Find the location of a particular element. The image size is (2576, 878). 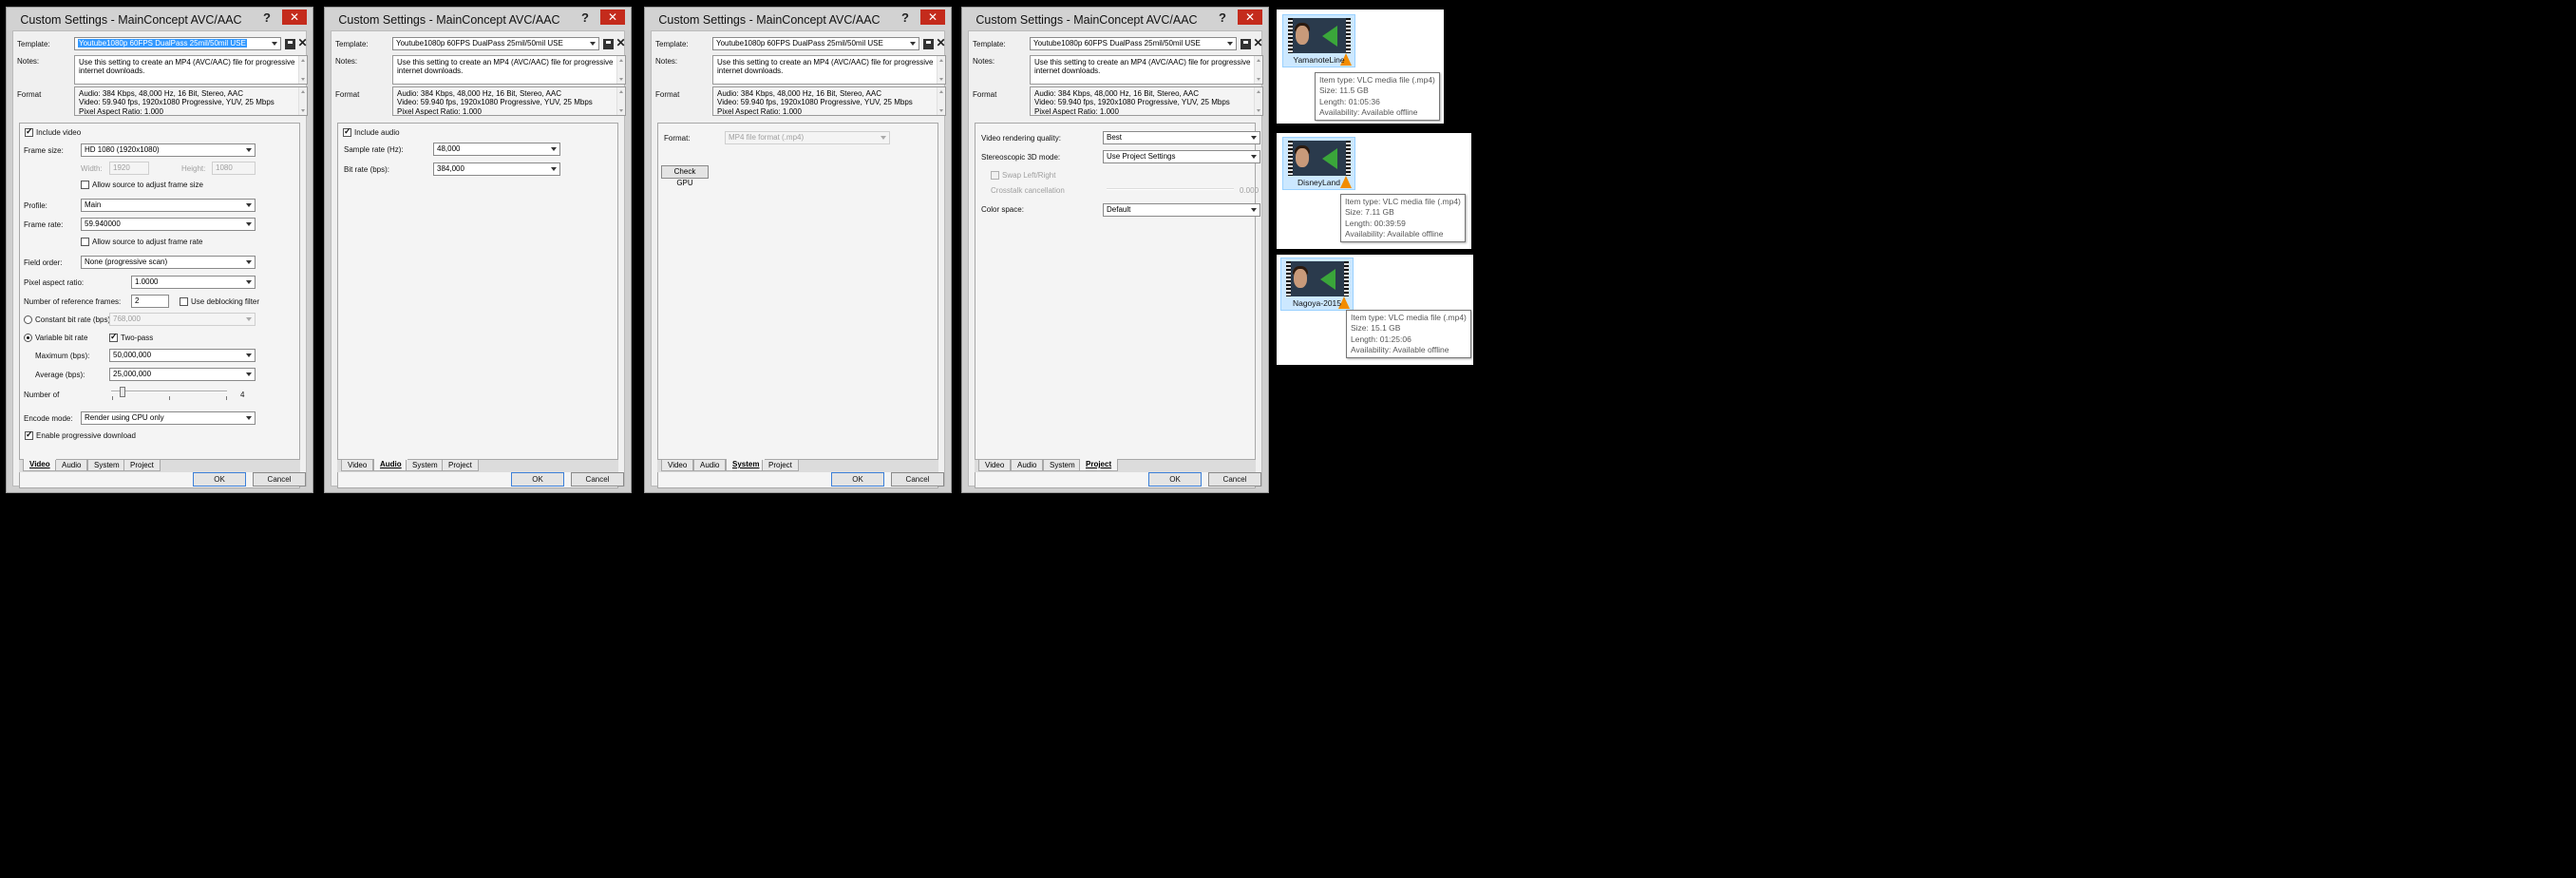

profile-select: Main is located at coordinates (168, 205).